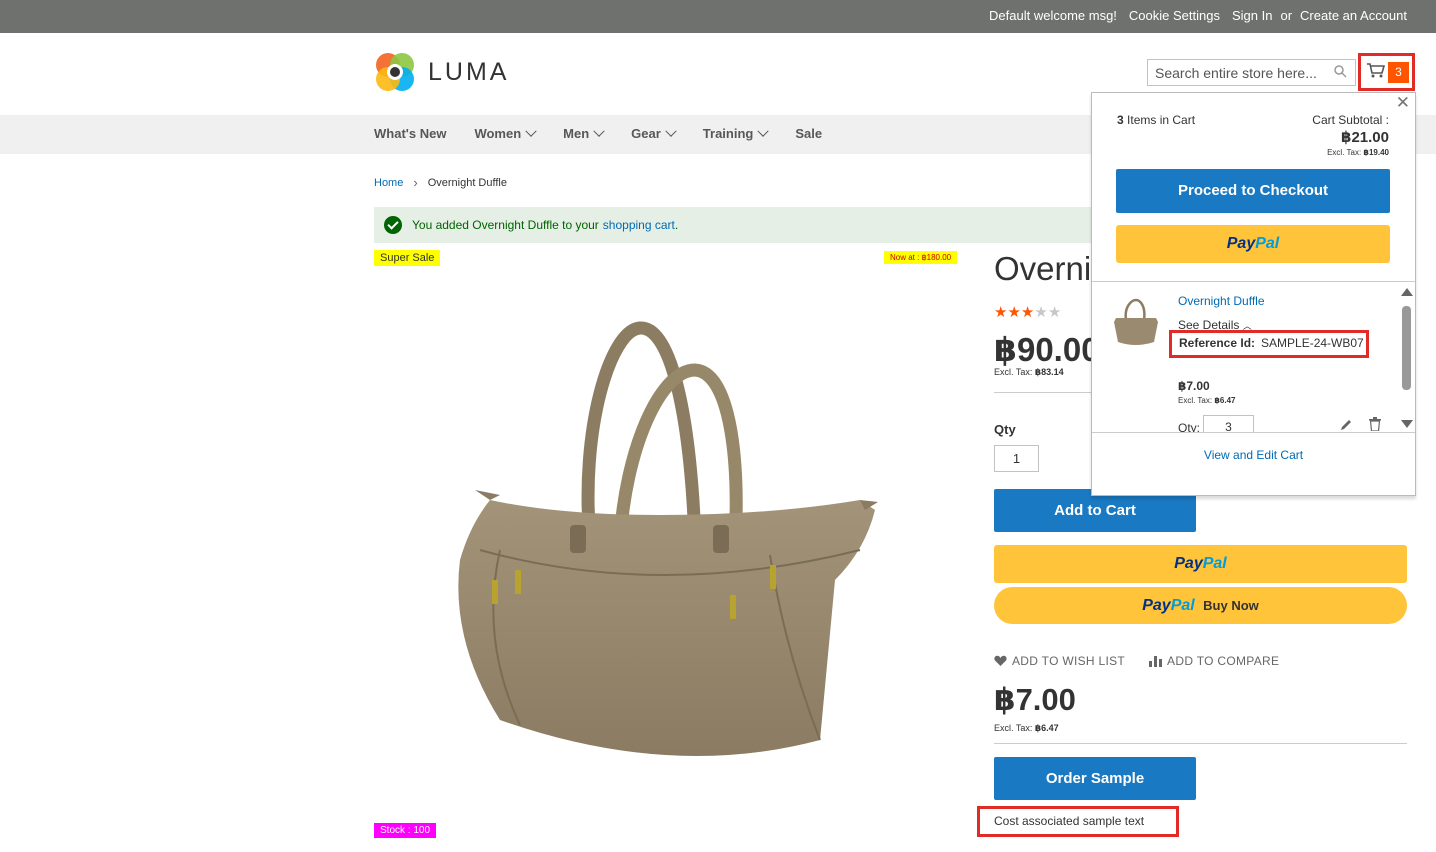  Describe the element at coordinates (1228, 423) in the screenshot. I see `cart-item-qty-input: 3` at that location.